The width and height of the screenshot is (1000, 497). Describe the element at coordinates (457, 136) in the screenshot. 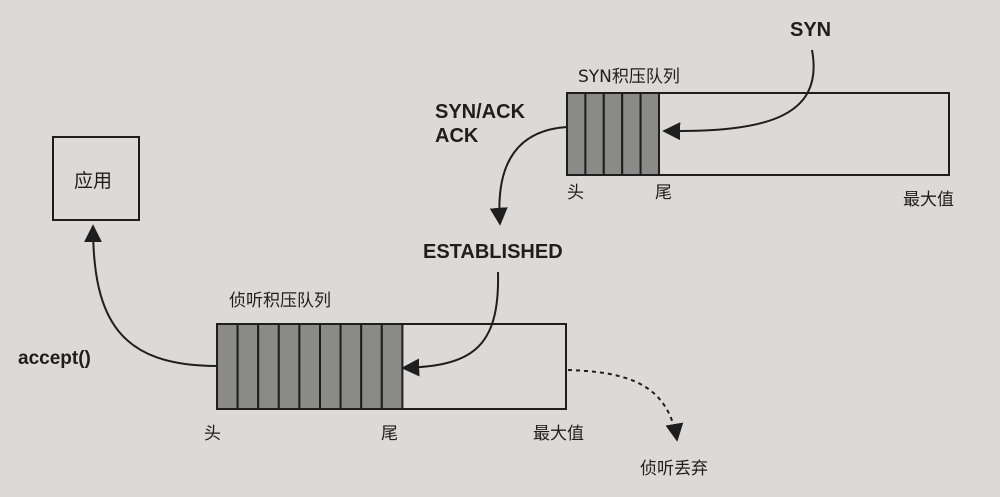

I see `ack-label: ACK` at that location.